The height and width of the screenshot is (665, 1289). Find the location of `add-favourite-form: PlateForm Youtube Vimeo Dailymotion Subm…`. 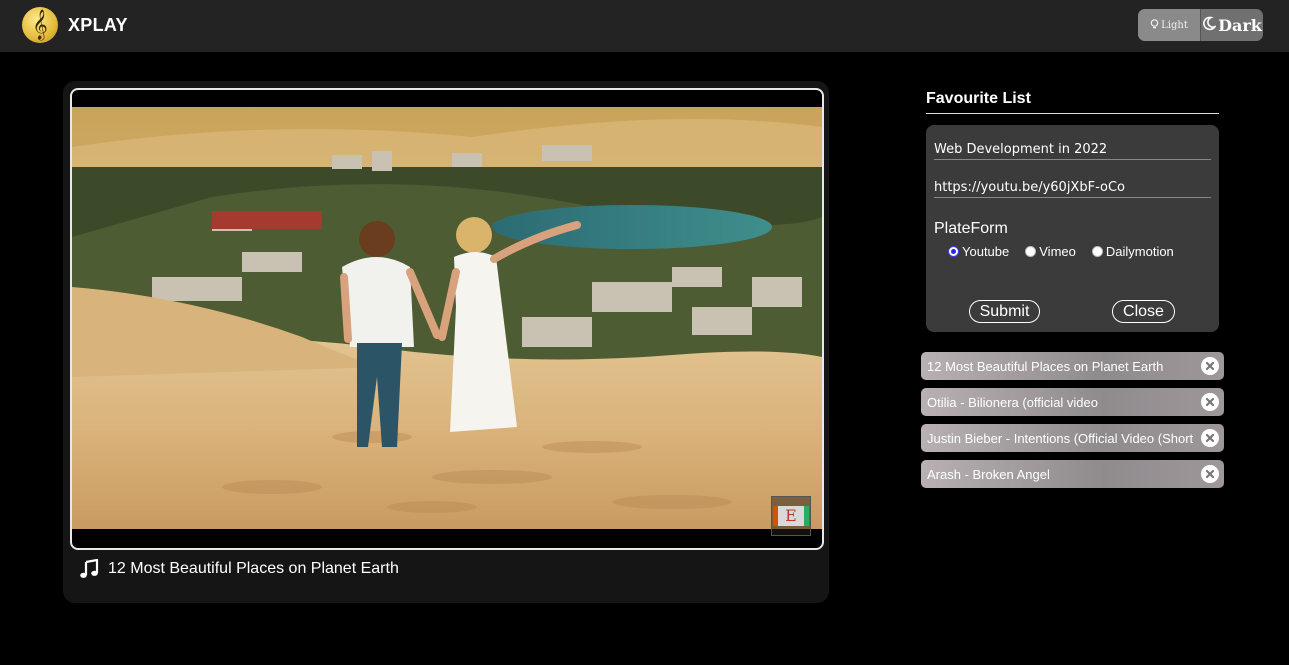

add-favourite-form: PlateForm Youtube Vimeo Dailymotion Subm… is located at coordinates (1072, 228).